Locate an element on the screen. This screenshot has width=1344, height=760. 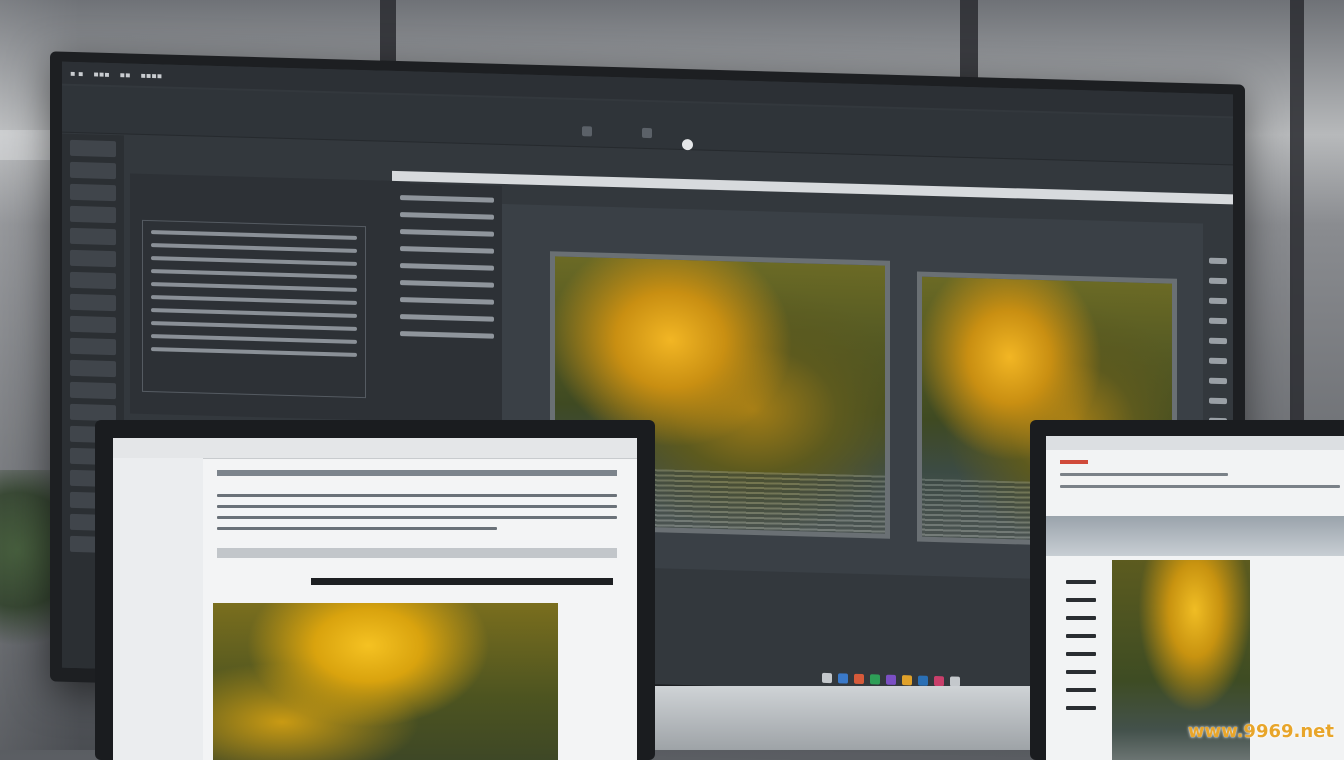
menu-item: ▪▪▪ is located at coordinates (101, 73).